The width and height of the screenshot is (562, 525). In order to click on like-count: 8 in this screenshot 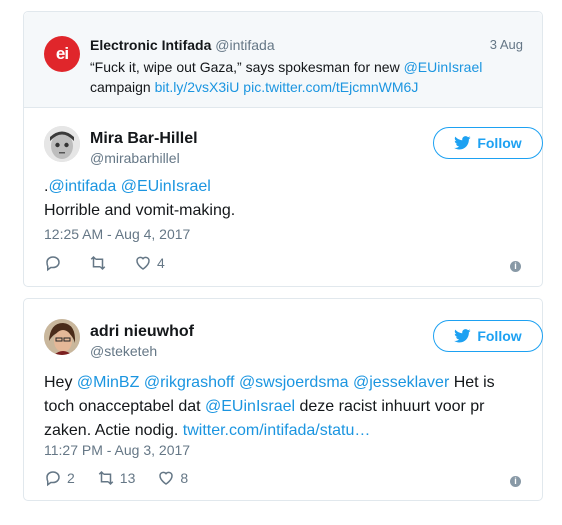, I will do `click(184, 478)`.